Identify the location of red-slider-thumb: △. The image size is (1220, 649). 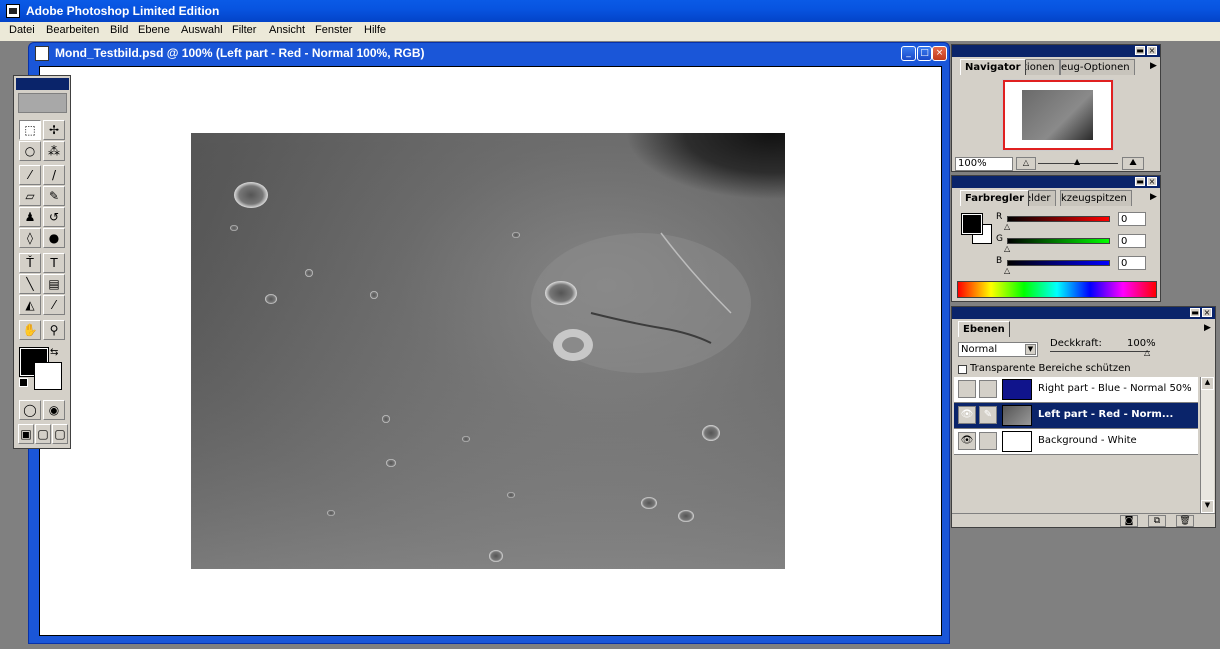
(1007, 226).